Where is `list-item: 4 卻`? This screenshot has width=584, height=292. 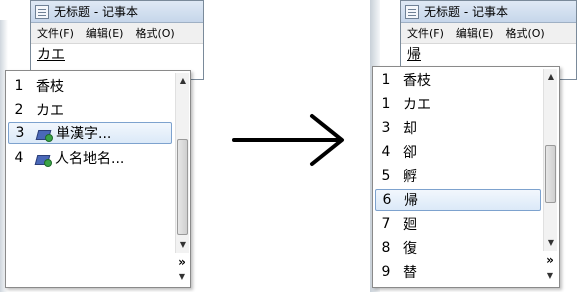
list-item: 4 卻 is located at coordinates (458, 152).